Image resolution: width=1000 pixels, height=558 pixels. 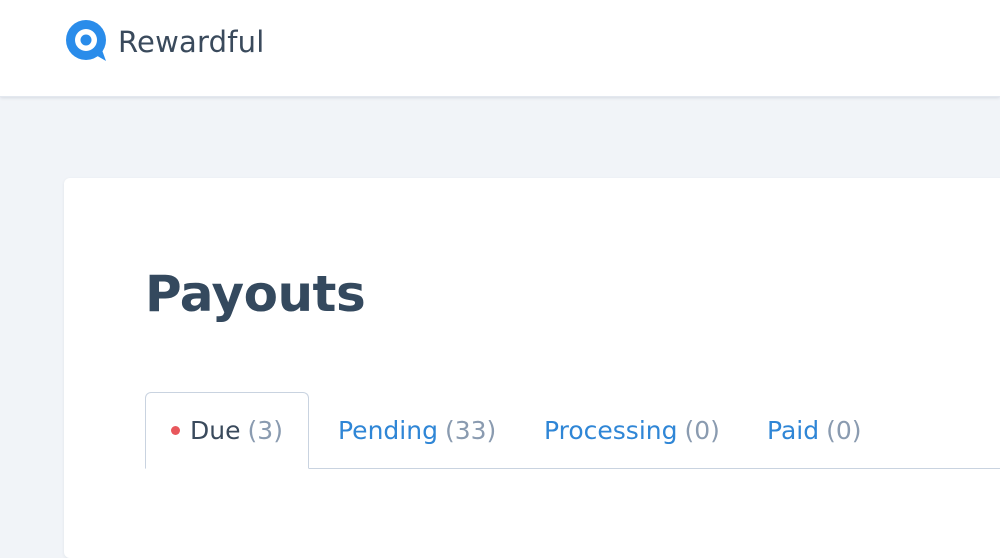 I want to click on brand-home-link: Rewardful, so click(x=164, y=42).